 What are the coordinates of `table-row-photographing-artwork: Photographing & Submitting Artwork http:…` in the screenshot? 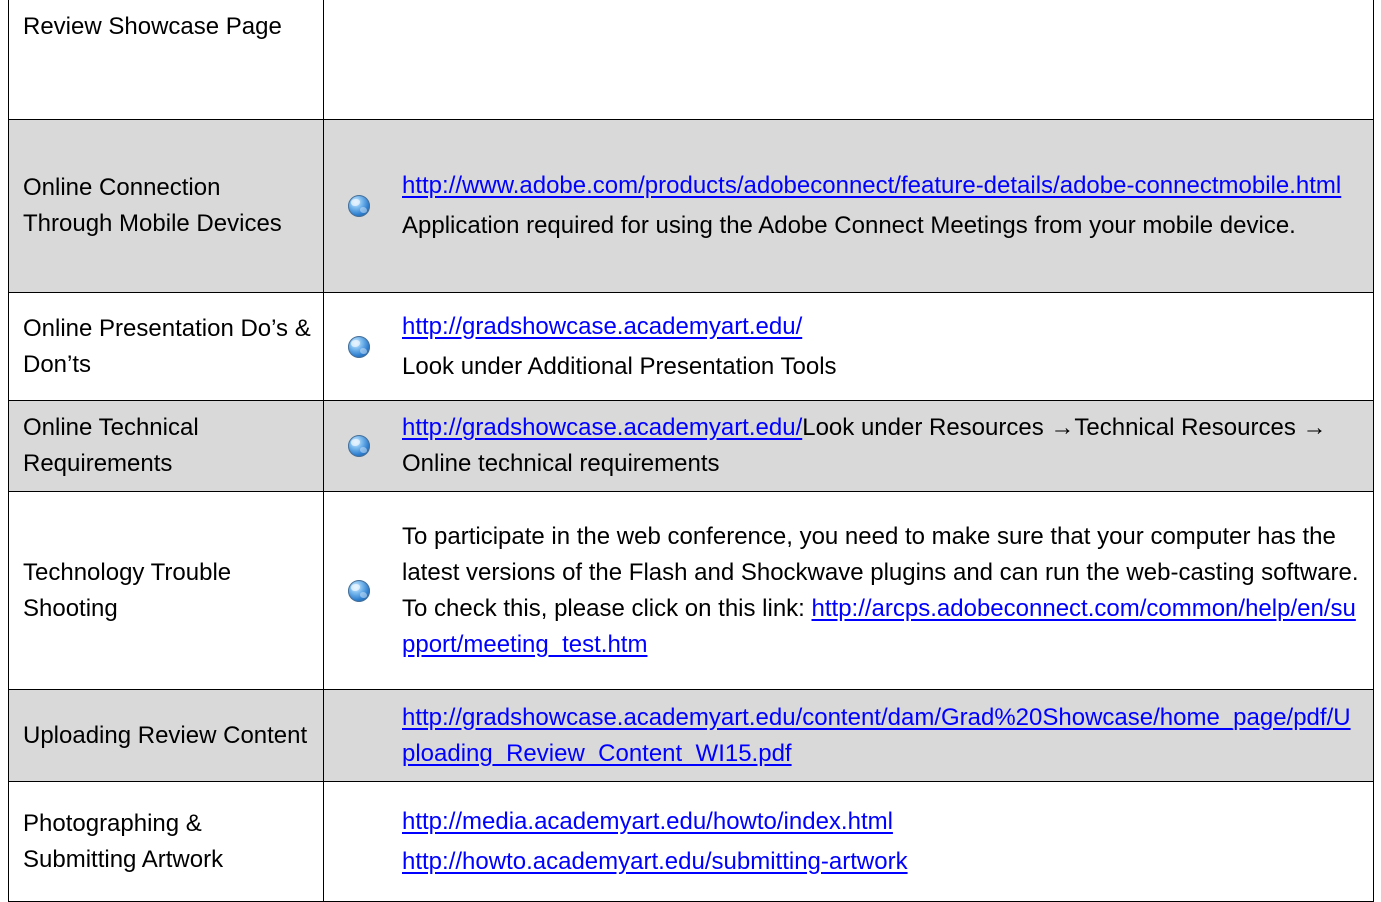 It's located at (691, 841).